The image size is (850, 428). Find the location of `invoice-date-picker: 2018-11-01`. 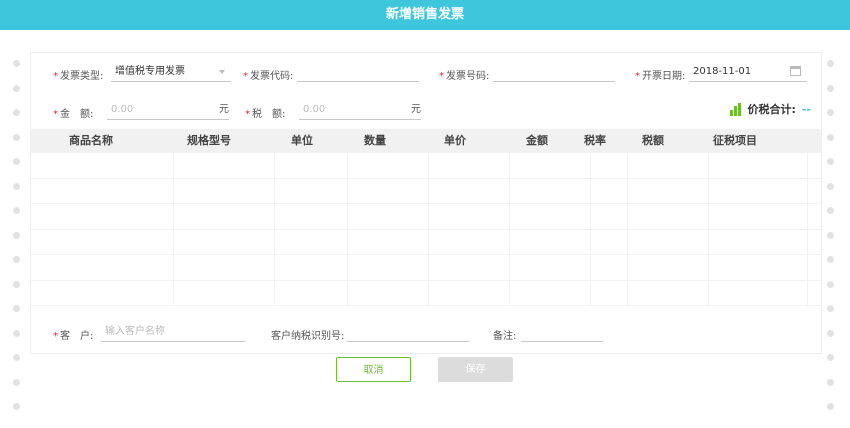

invoice-date-picker: 2018-11-01 is located at coordinates (748, 72).